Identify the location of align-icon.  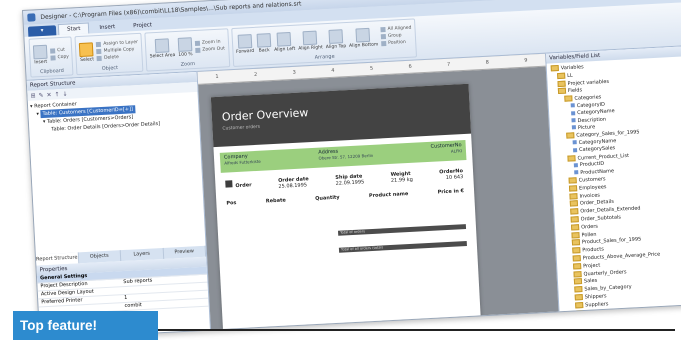
(383, 30).